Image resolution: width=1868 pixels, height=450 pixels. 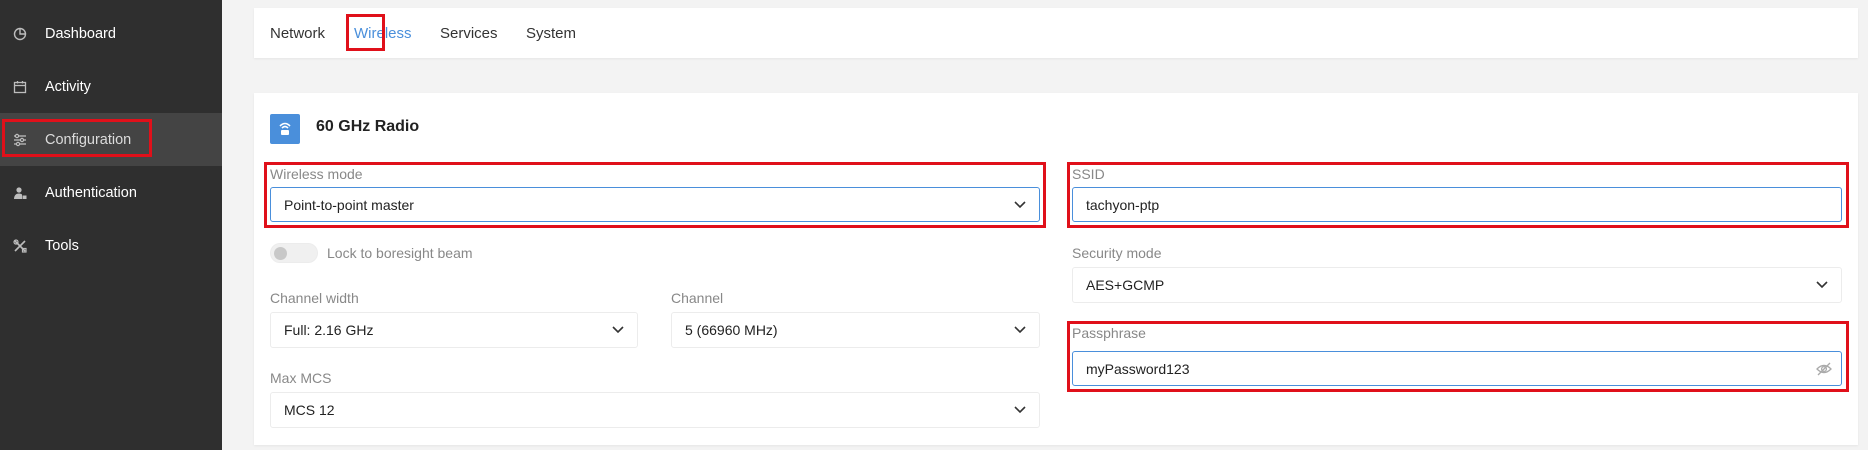 What do you see at coordinates (20, 140) in the screenshot?
I see `sliders-icon` at bounding box center [20, 140].